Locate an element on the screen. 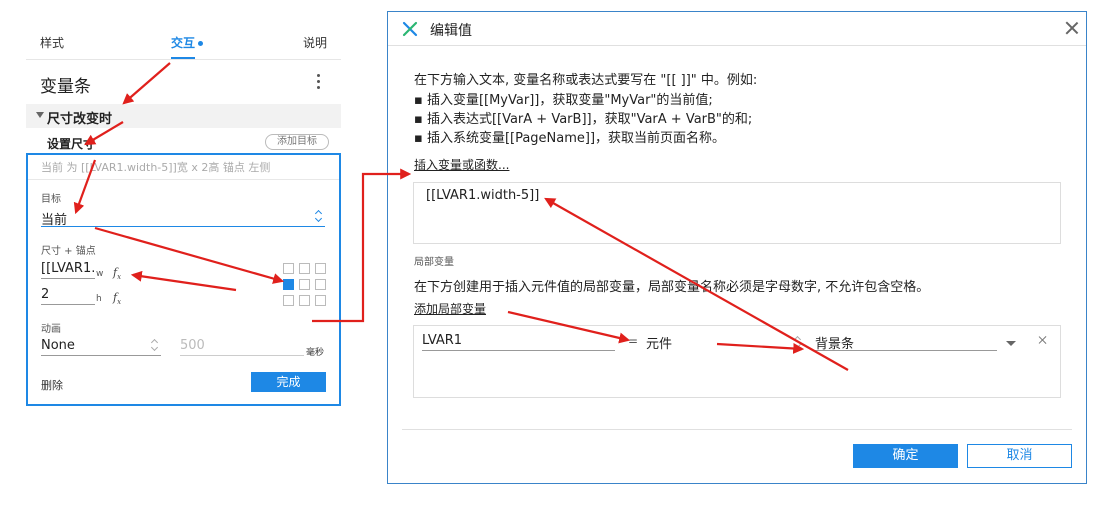  tab-style: 样式 is located at coordinates (52, 42).